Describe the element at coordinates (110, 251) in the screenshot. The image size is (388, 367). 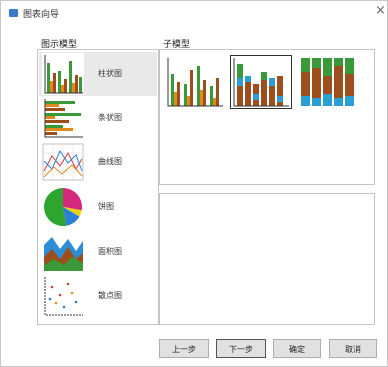
I see `list-item-label: 面积图` at that location.